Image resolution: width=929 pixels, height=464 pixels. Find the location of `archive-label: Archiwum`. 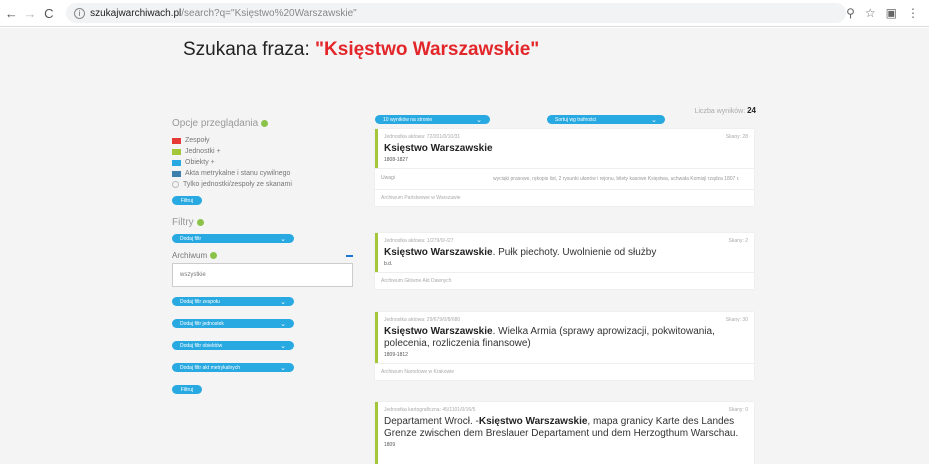

archive-label: Archiwum is located at coordinates (190, 255).